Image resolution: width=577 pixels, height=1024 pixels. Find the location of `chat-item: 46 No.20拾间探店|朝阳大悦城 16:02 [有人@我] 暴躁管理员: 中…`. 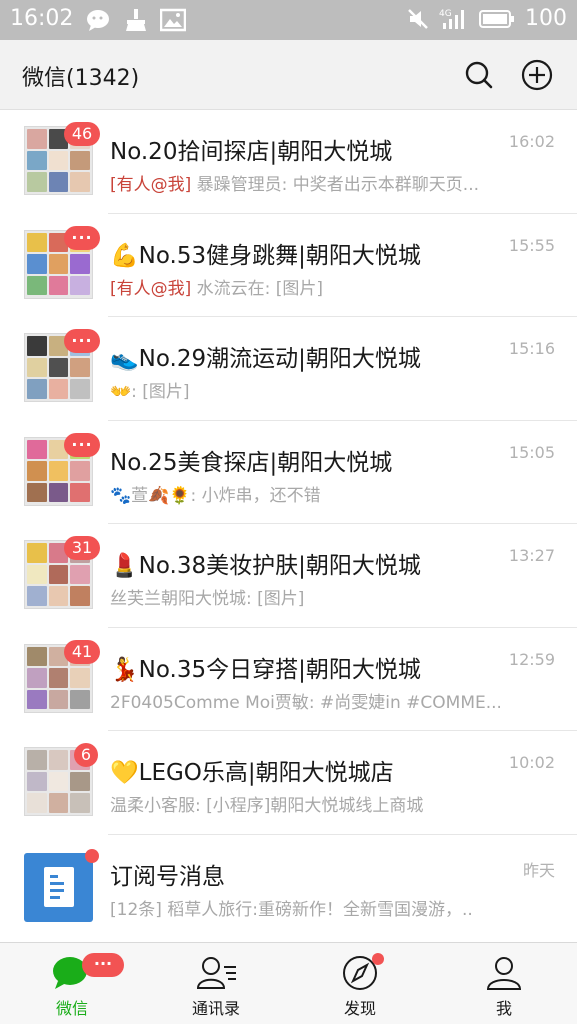

chat-item: 46 No.20拾间探店|朝阳大悦城 16:02 [有人@我] 暴躁管理员: 中… is located at coordinates (288, 162).